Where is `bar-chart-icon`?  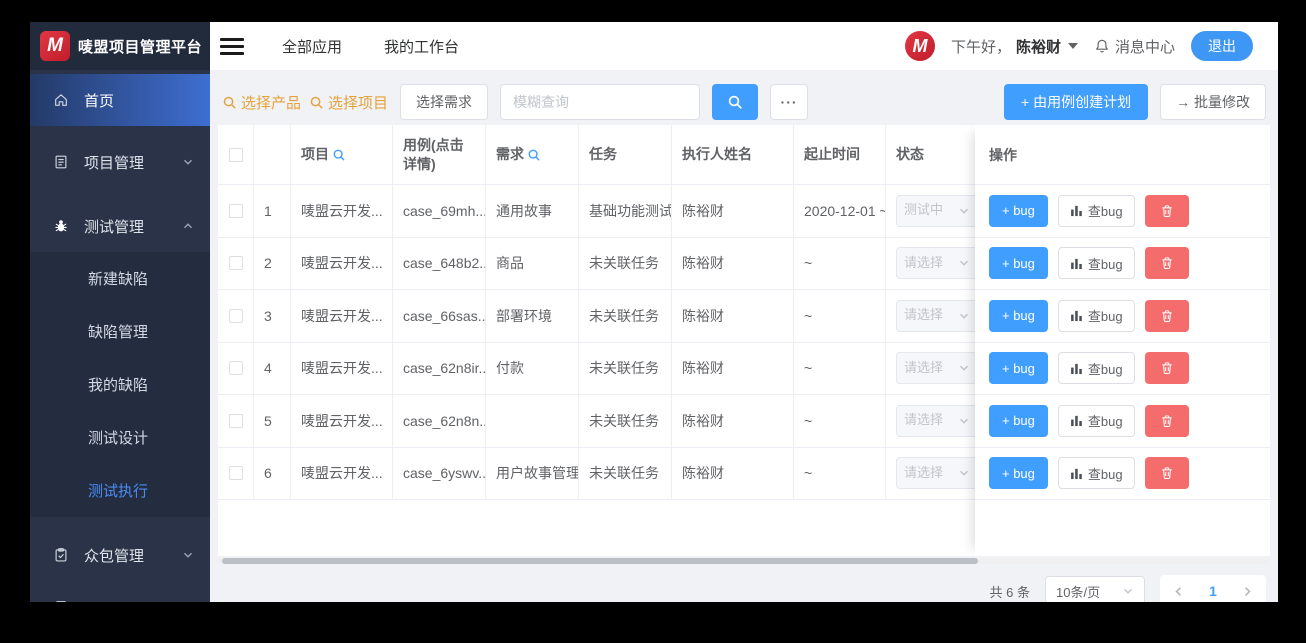 bar-chart-icon is located at coordinates (1076, 473).